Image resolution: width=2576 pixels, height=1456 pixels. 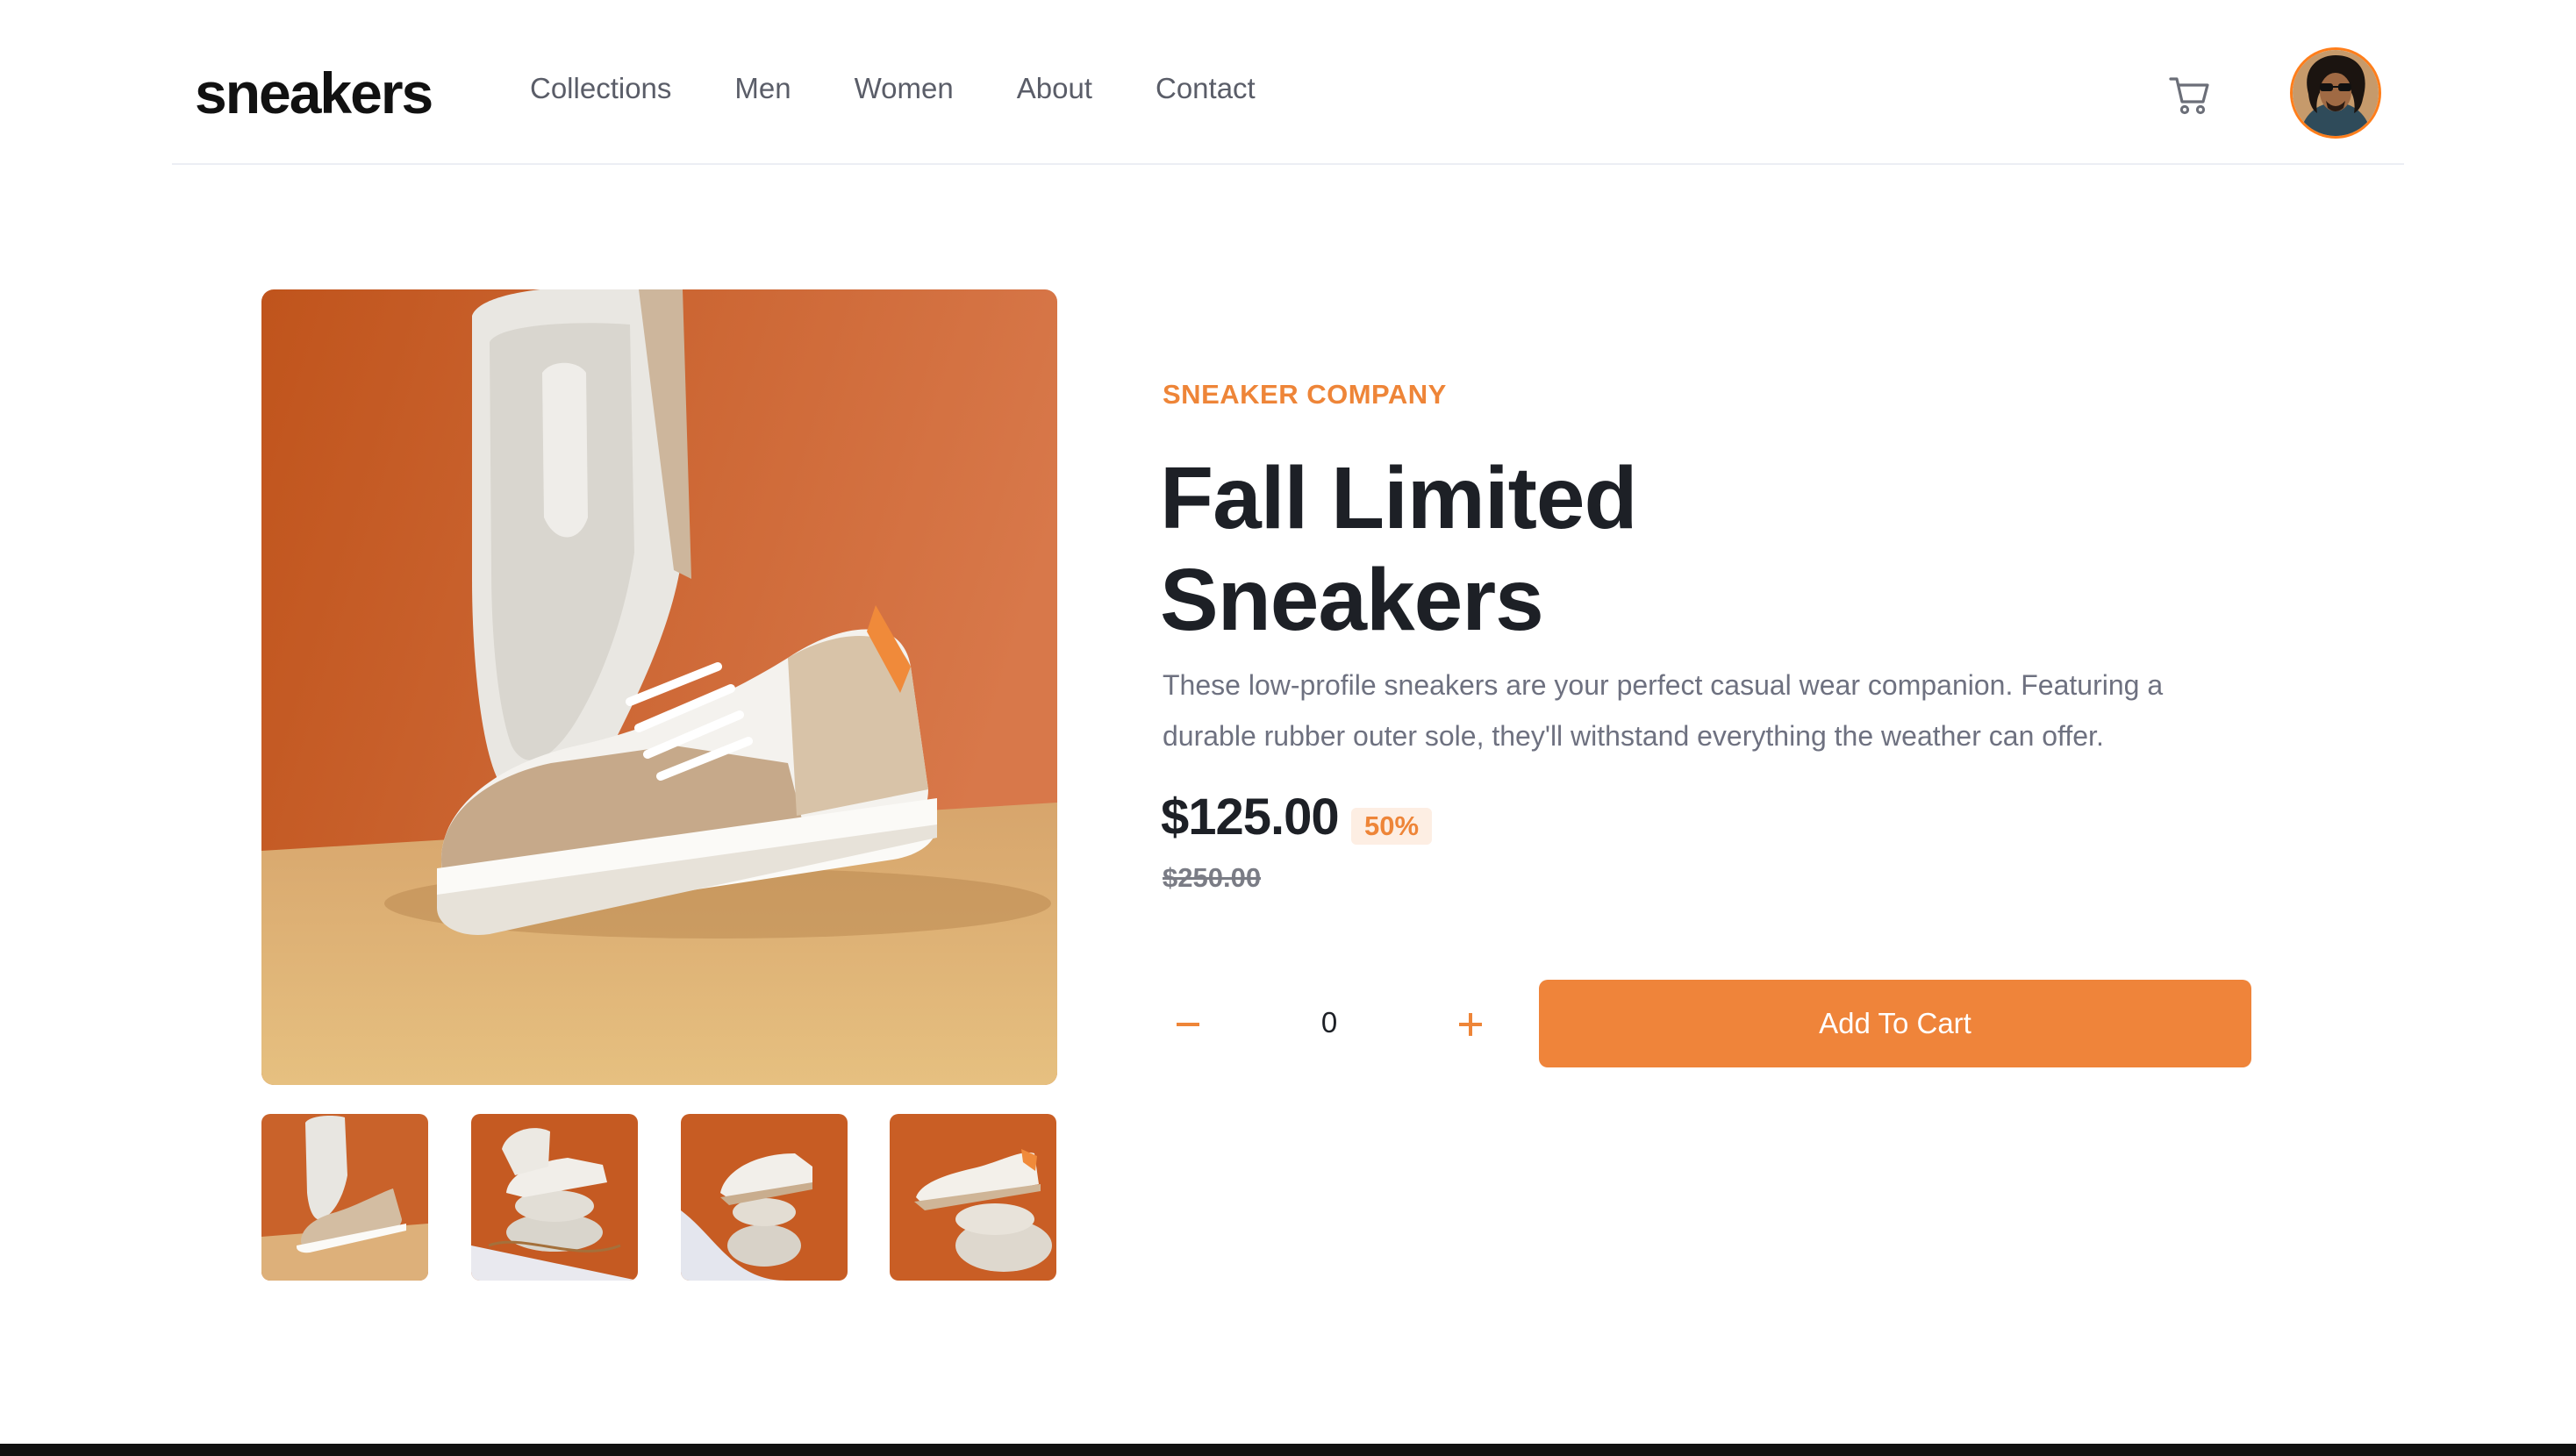 What do you see at coordinates (1470, 1024) in the screenshot?
I see `quantity-increase-button` at bounding box center [1470, 1024].